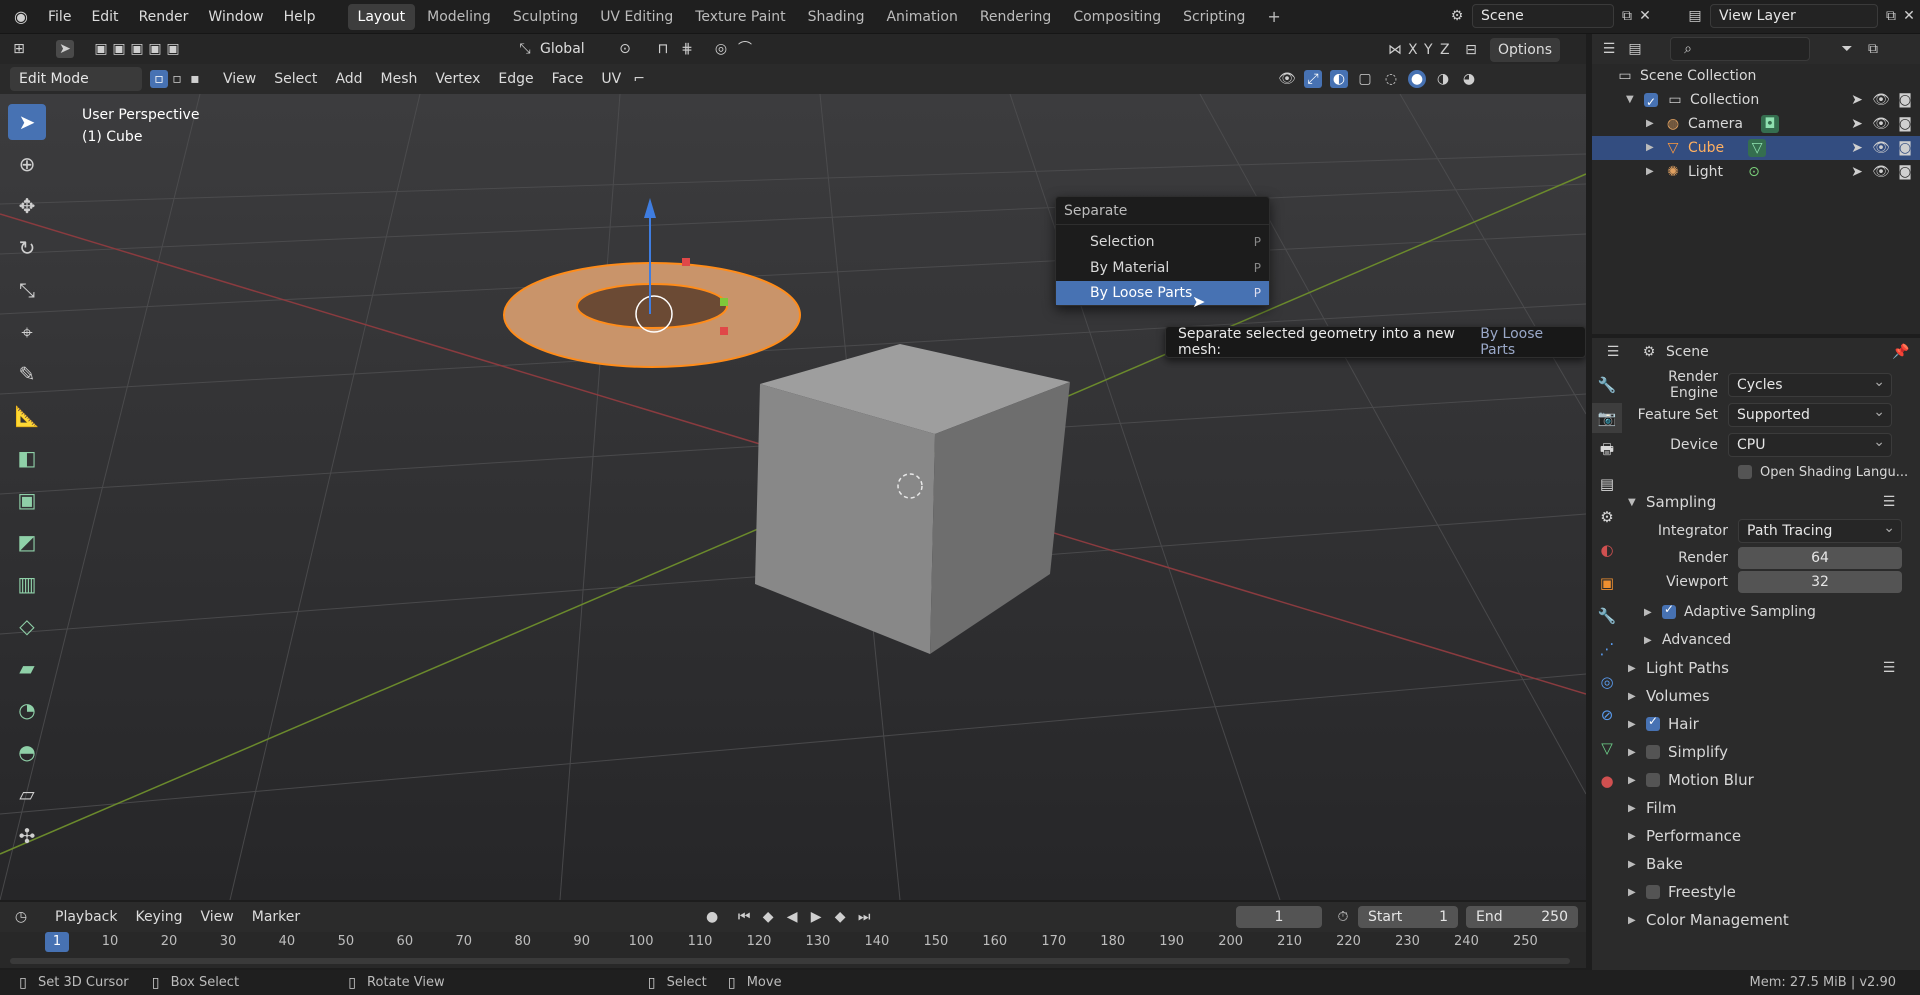 Image resolution: width=1920 pixels, height=995 pixels. Describe the element at coordinates (1653, 722) in the screenshot. I see `hair-checkbox` at that location.